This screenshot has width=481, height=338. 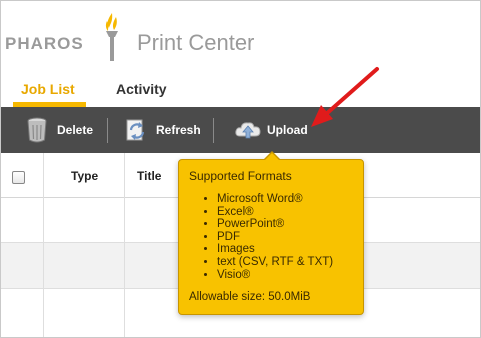 I want to click on format-item: PowerPoint®, so click(x=275, y=224).